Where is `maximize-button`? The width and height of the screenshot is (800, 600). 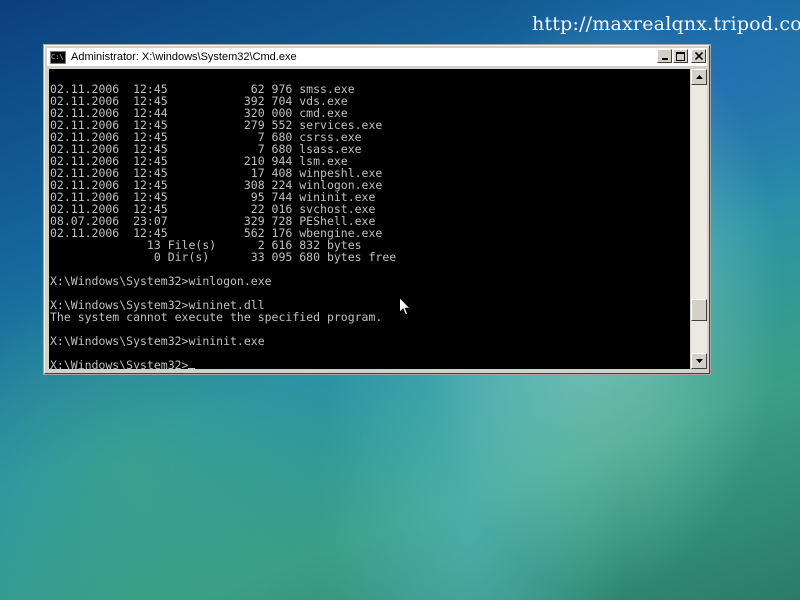 maximize-button is located at coordinates (680, 56).